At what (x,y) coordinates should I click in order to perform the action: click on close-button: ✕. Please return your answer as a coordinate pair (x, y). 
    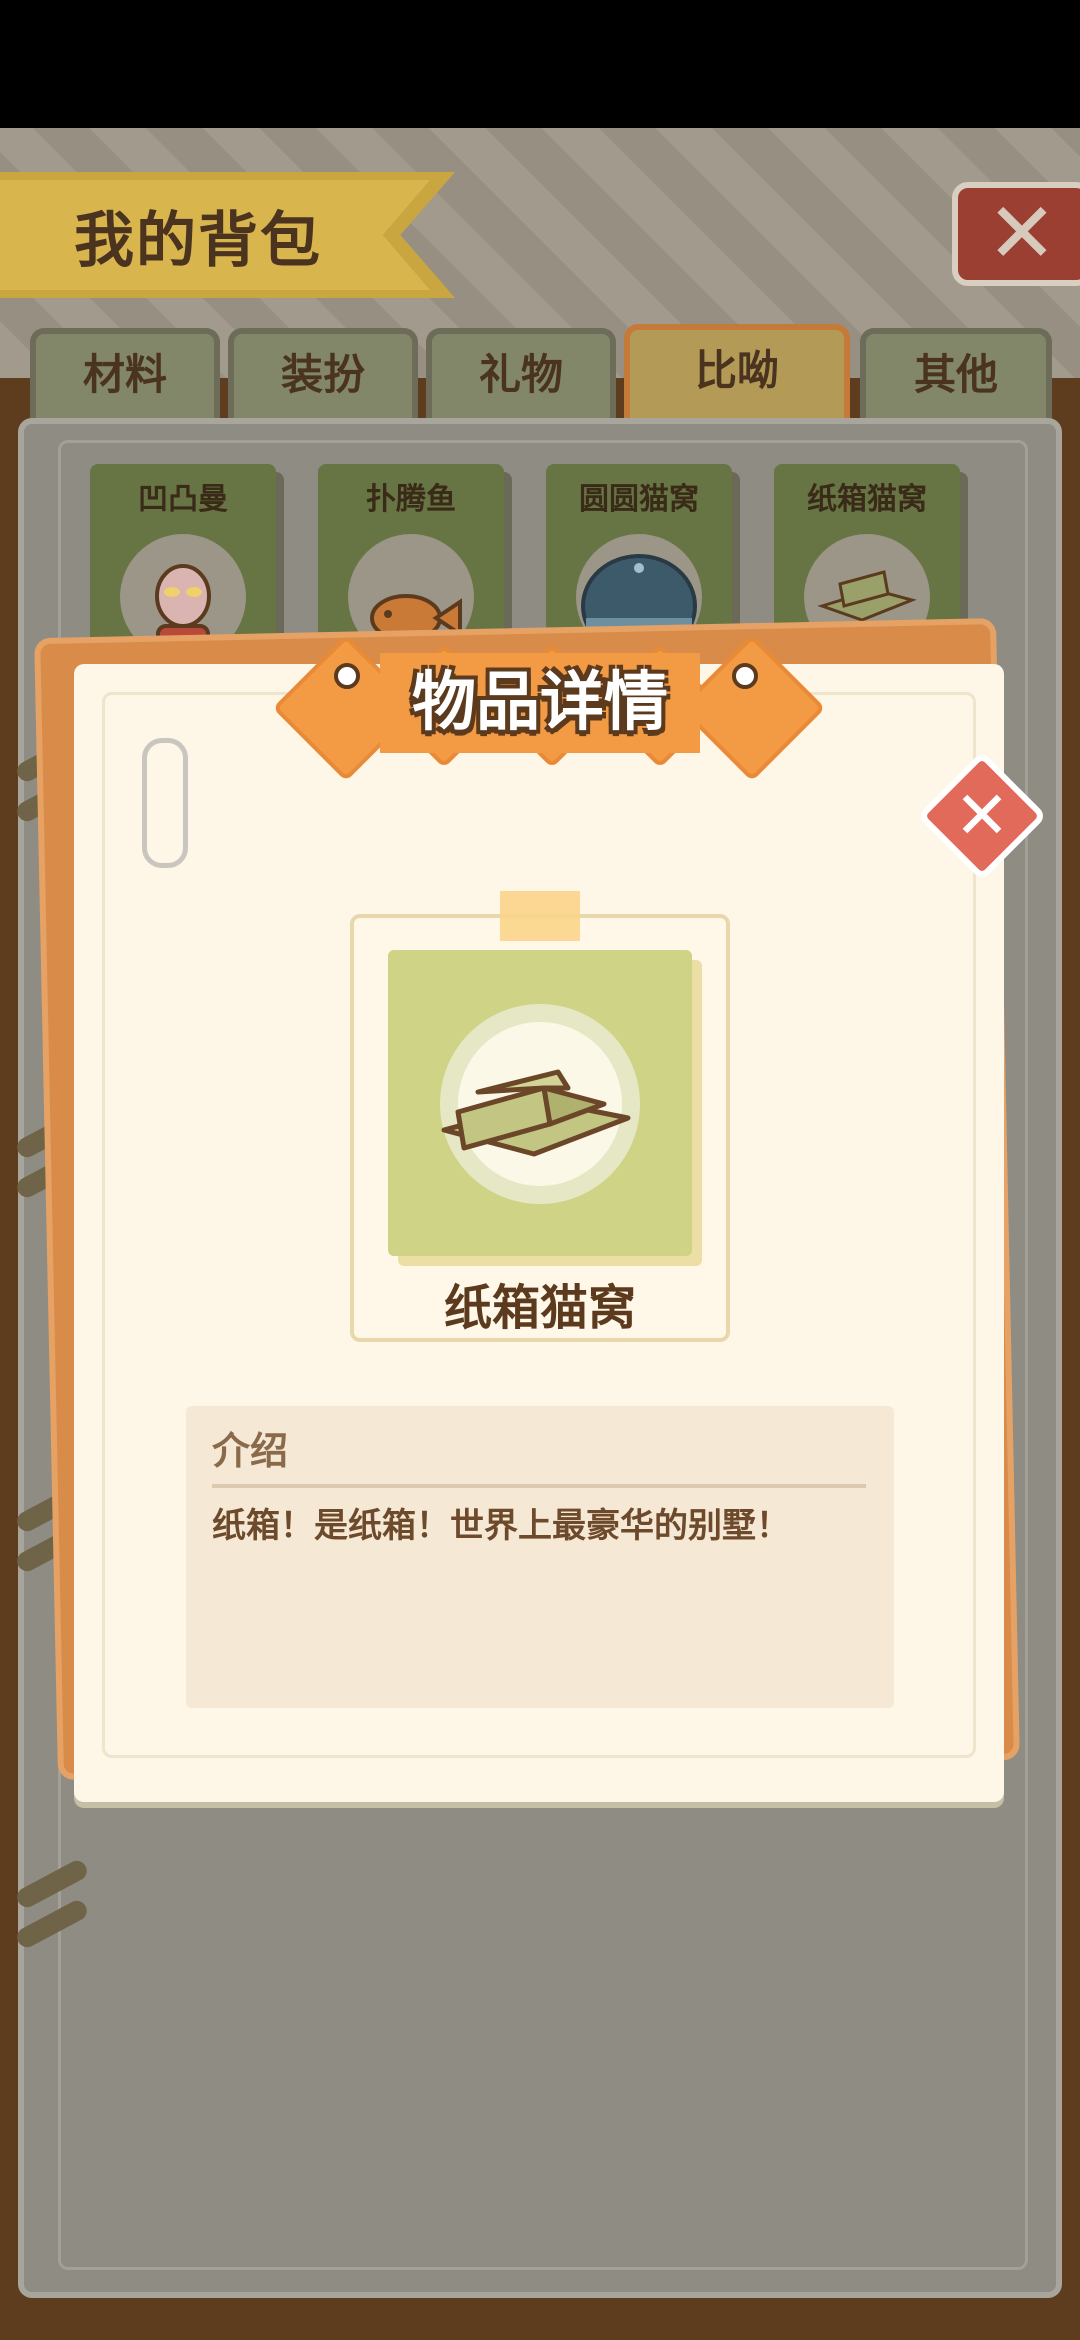
    Looking at the image, I should click on (1016, 234).